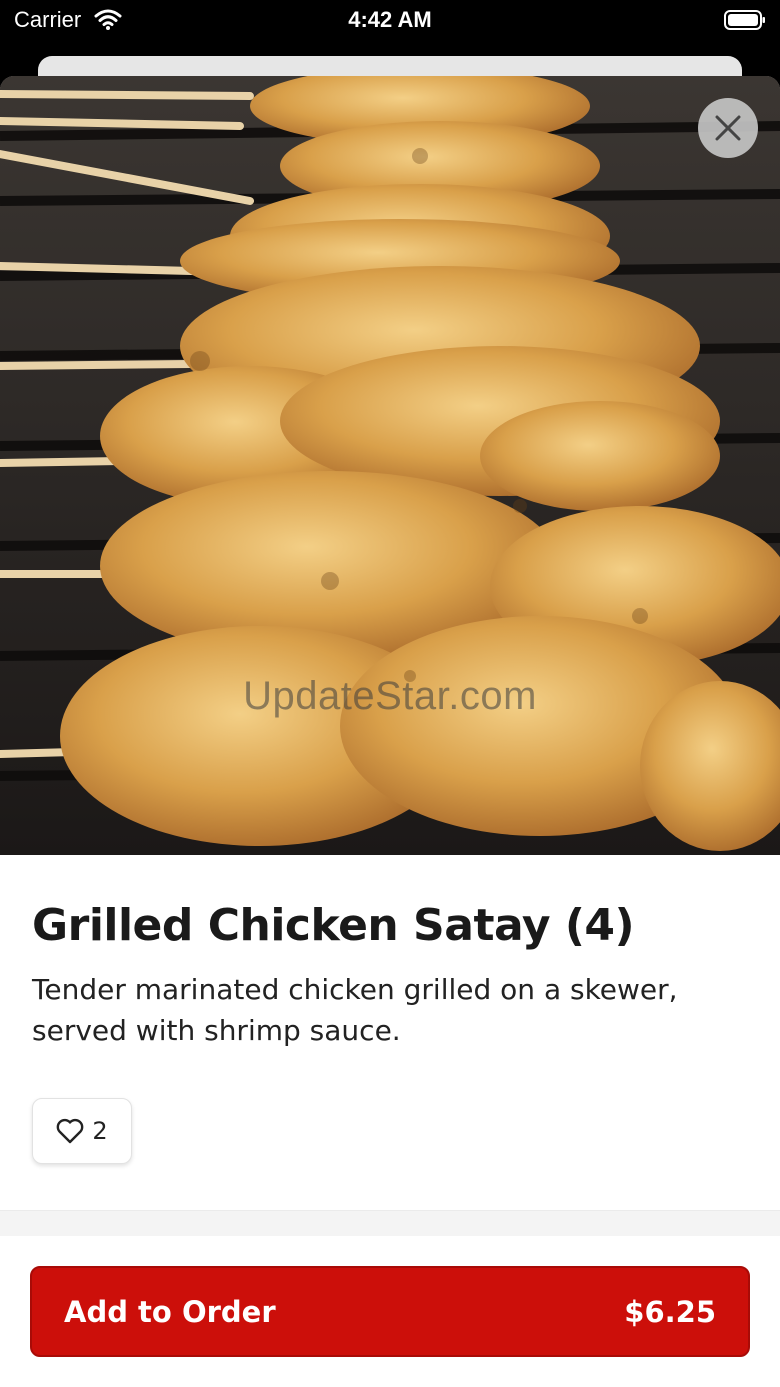 The height and width of the screenshot is (1387, 780). Describe the element at coordinates (670, 1311) in the screenshot. I see `order-price: $6.25` at that location.